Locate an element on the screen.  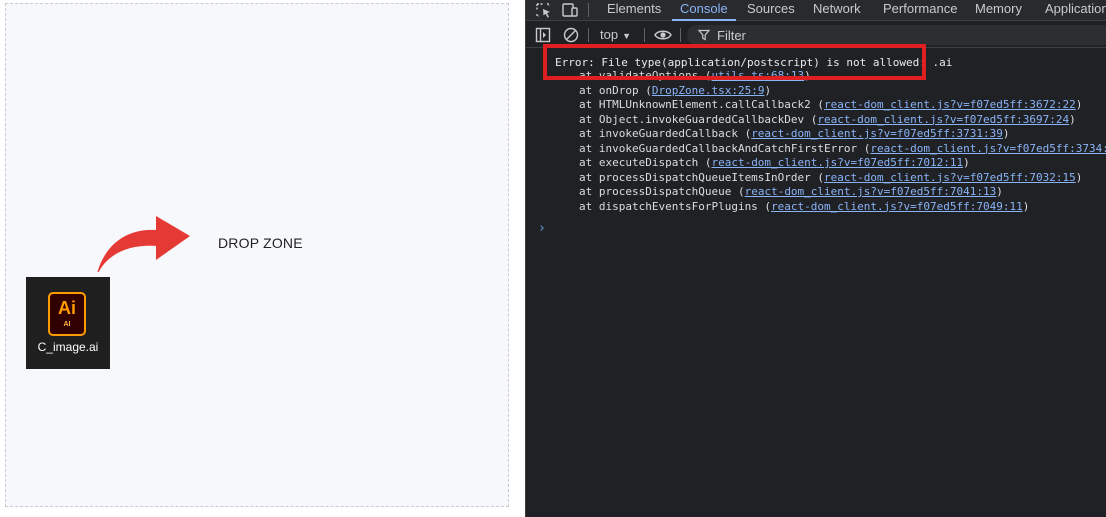
file-icon-subtext: AI is located at coordinates (67, 324).